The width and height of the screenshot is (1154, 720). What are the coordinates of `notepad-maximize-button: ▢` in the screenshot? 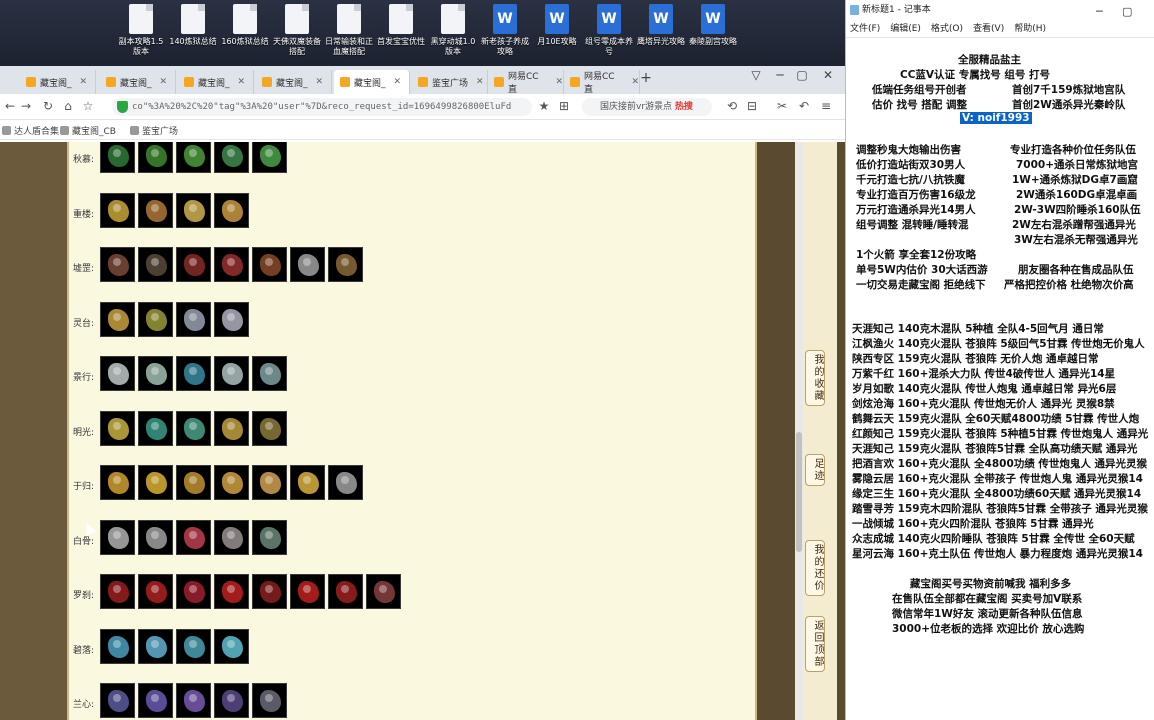 It's located at (1127, 12).